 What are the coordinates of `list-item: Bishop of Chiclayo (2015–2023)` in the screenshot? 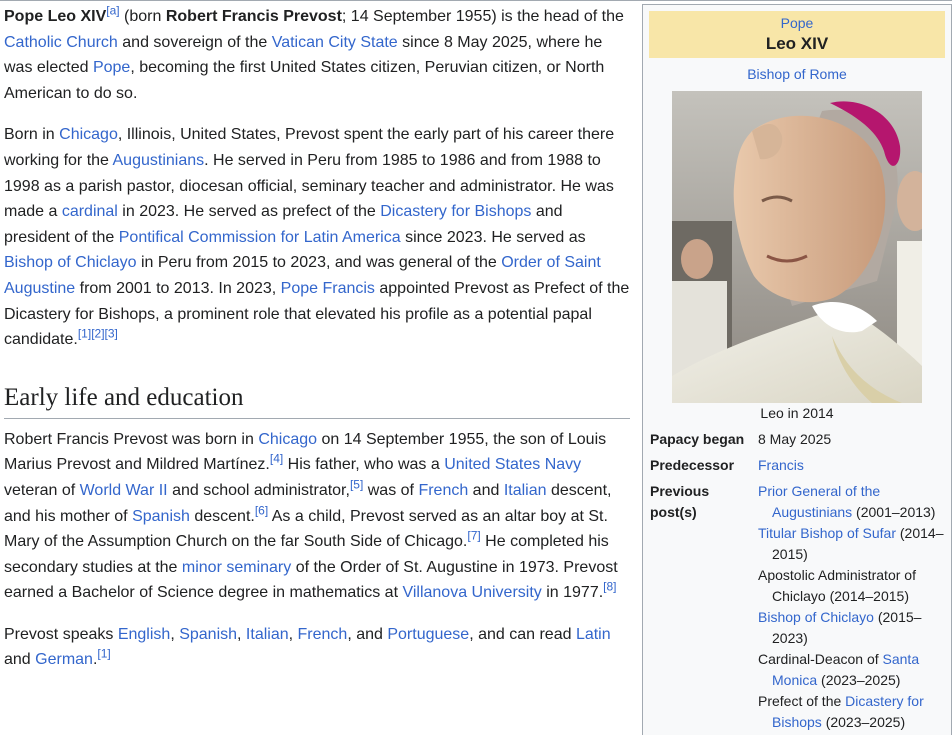 It's located at (852, 628).